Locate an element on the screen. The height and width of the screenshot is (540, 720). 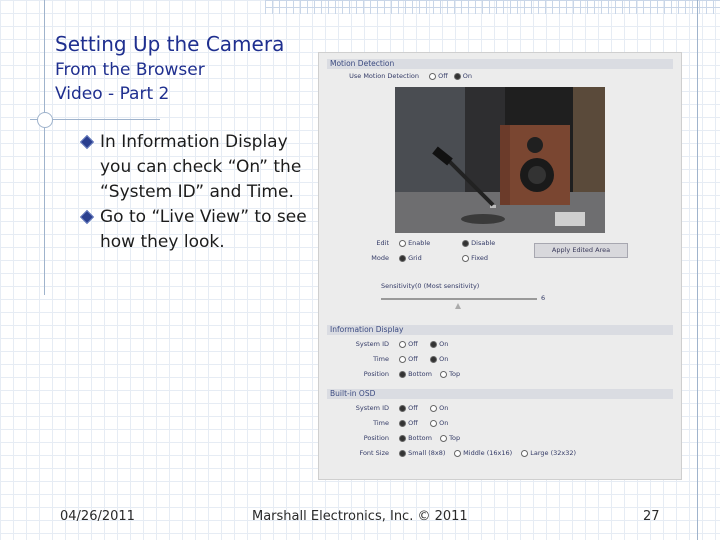
info-time-row: Time Off On is located at coordinates (383, 359).